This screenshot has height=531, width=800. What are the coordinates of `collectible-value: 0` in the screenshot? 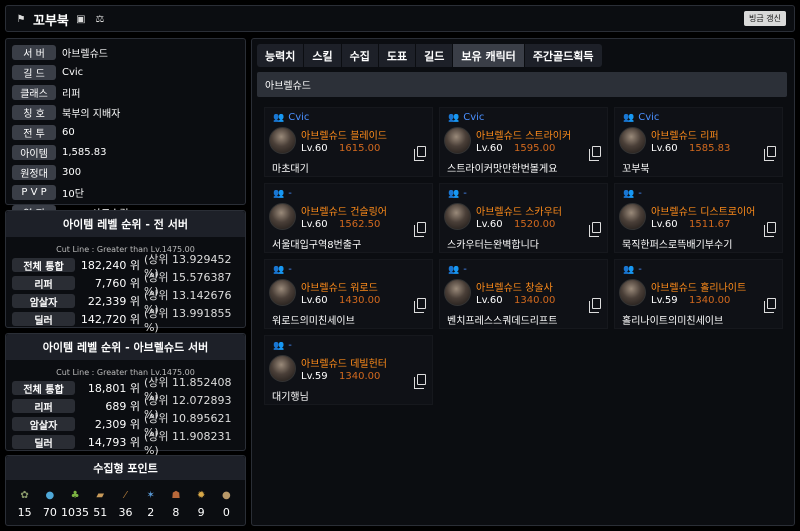 It's located at (226, 512).